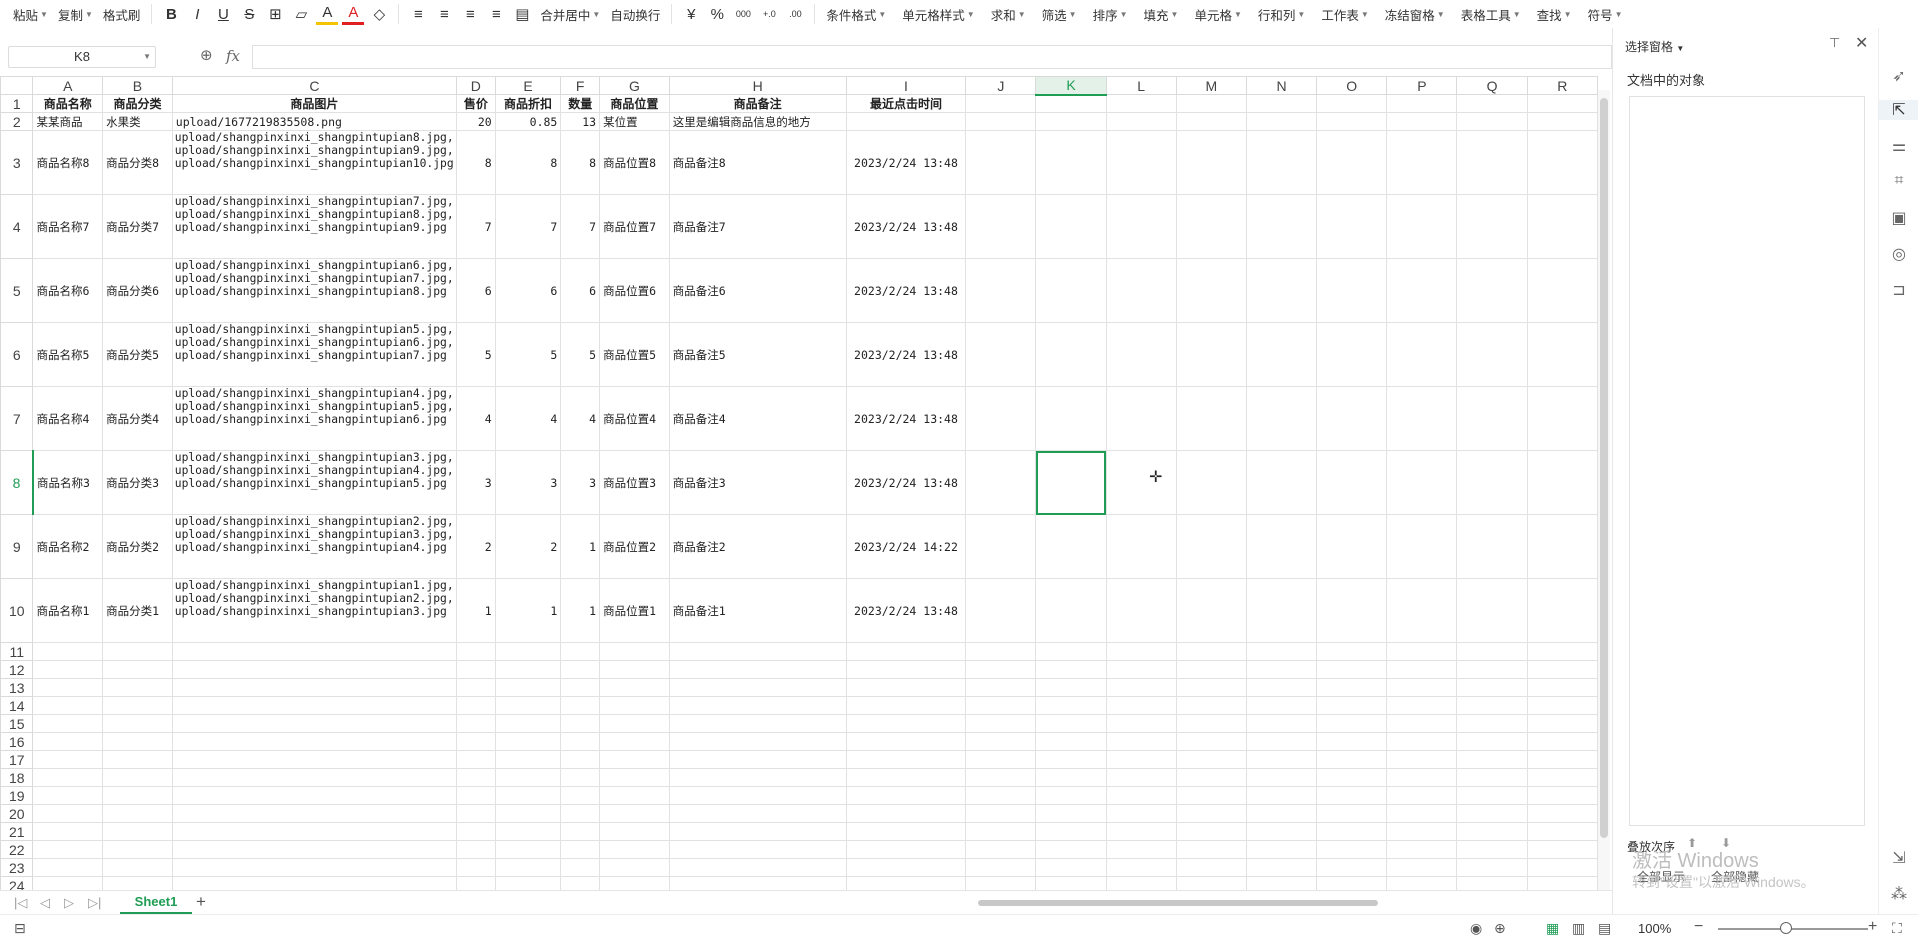 This screenshot has height=942, width=1918. I want to click on table-cell: 商品分类1, so click(137, 610).